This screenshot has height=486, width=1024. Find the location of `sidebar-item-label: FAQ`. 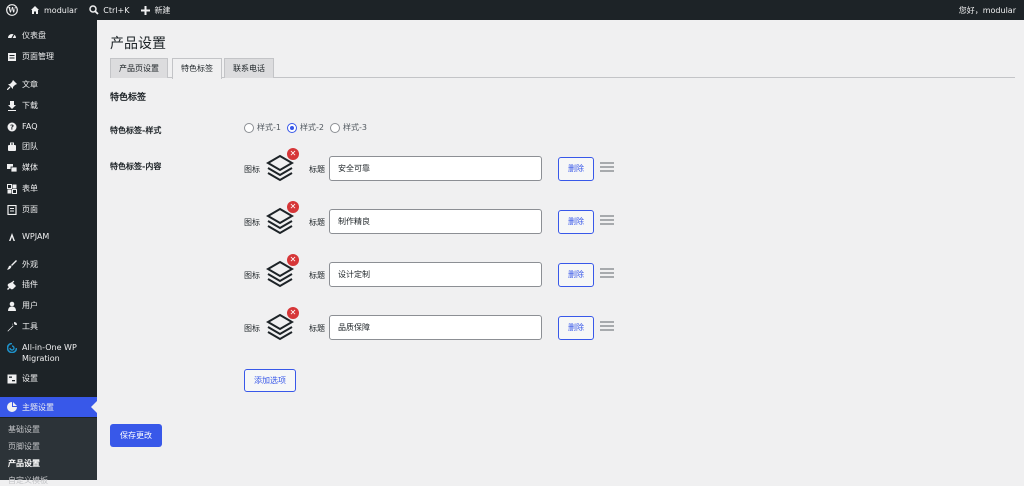

sidebar-item-label: FAQ is located at coordinates (30, 126).